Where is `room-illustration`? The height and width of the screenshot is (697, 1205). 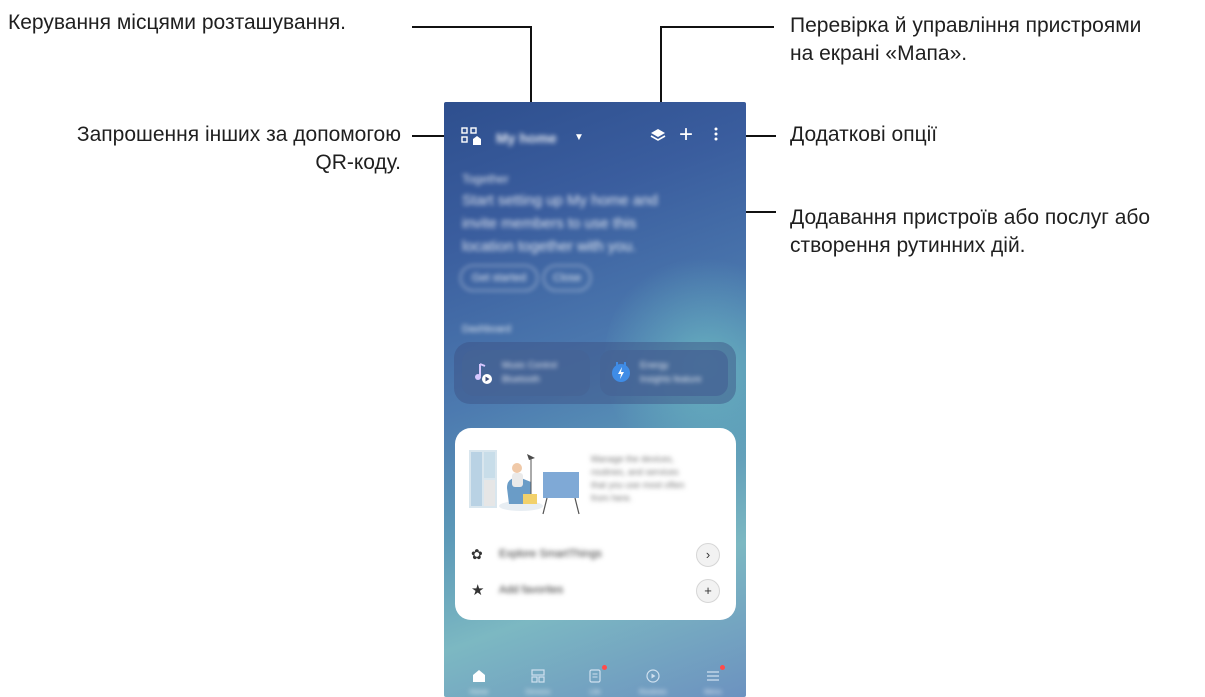 room-illustration is located at coordinates (530, 483).